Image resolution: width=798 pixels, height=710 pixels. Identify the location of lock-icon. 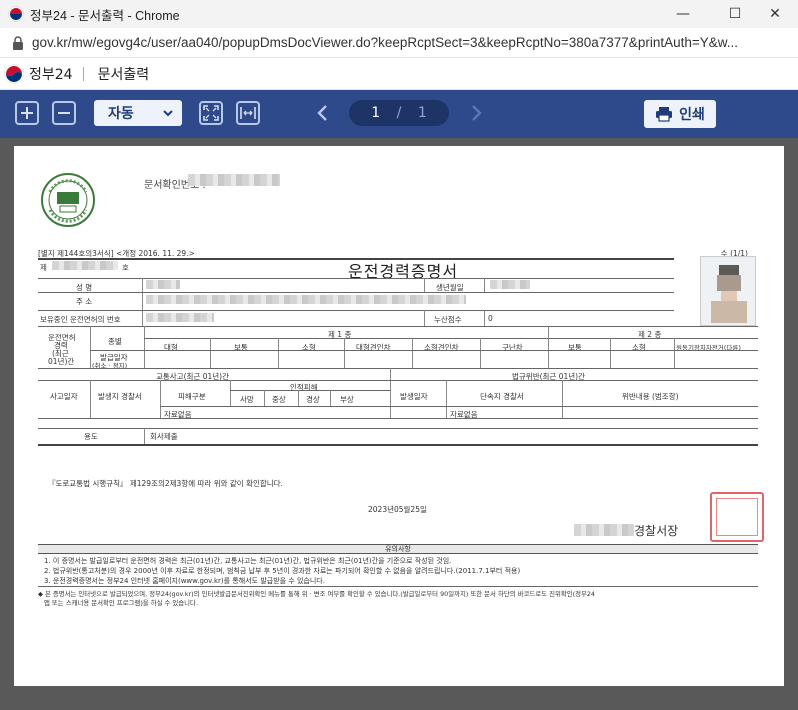
(17, 42).